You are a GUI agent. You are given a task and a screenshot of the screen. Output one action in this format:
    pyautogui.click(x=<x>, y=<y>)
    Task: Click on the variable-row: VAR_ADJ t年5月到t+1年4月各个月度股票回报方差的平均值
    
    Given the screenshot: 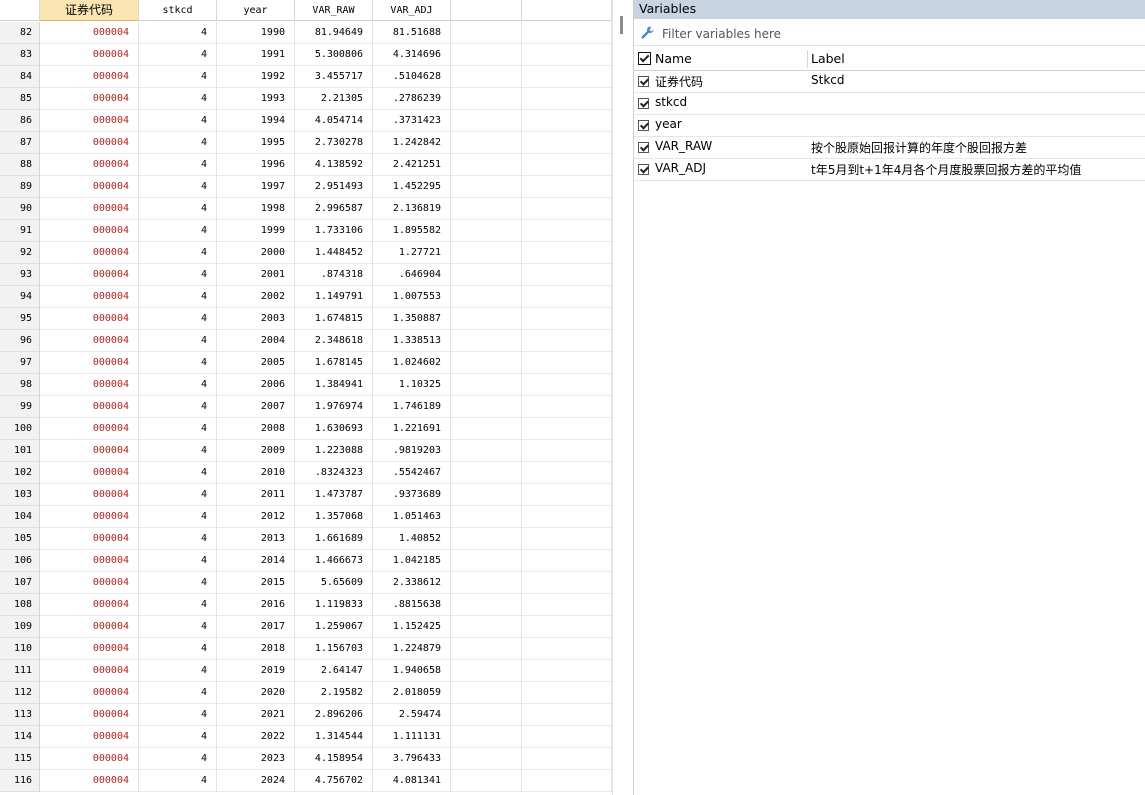 What is the action you would take?
    pyautogui.click(x=889, y=169)
    